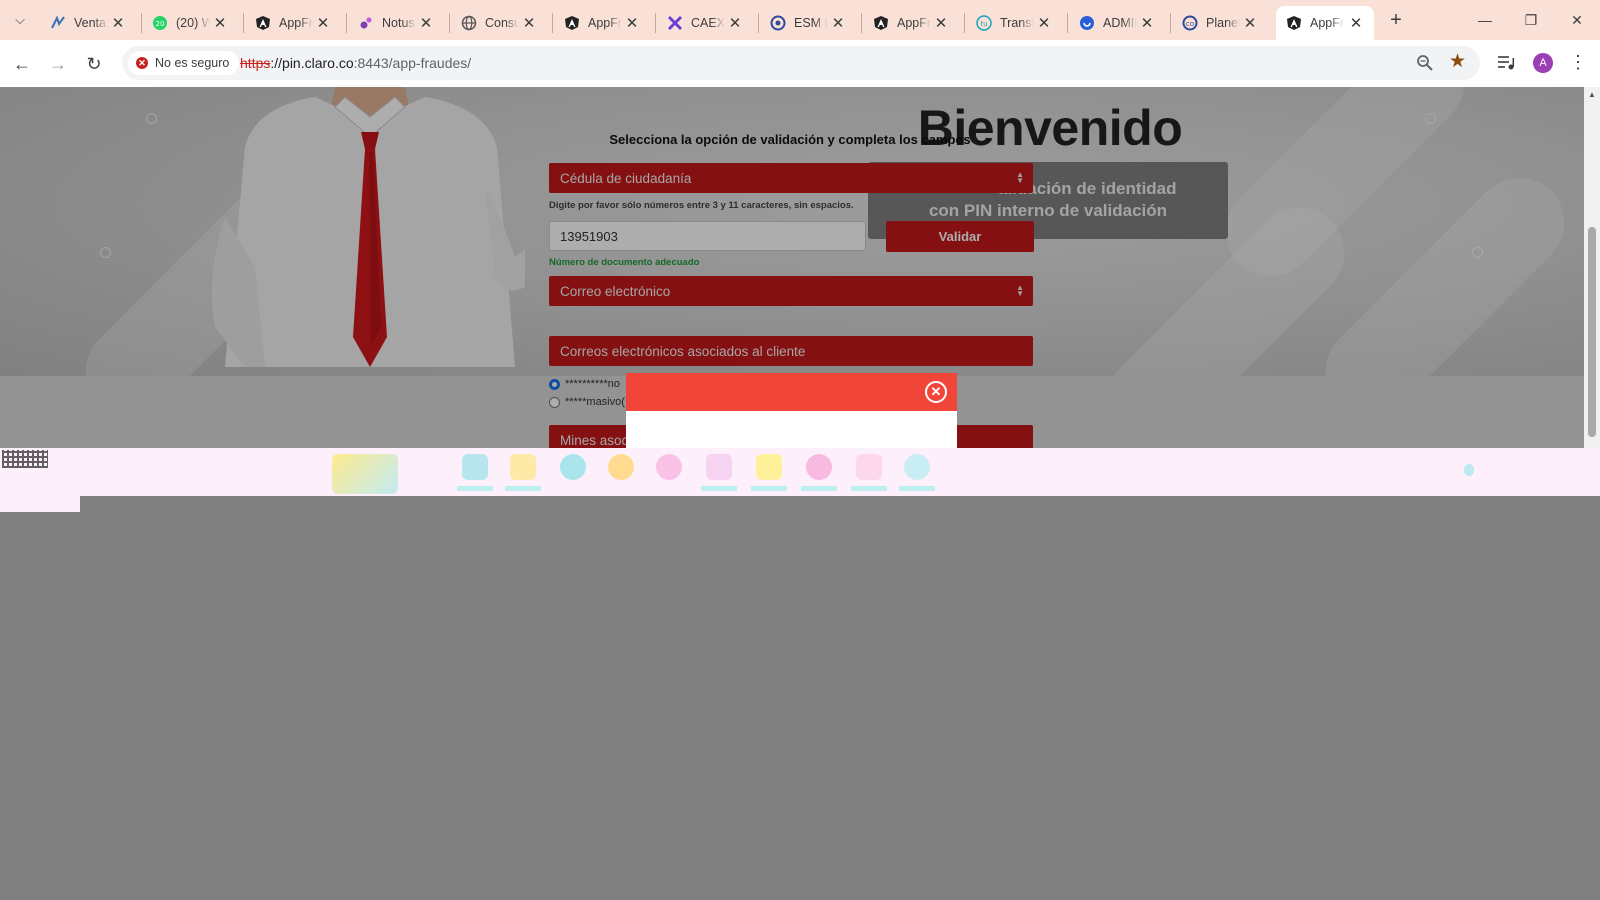 The image size is (1600, 900). What do you see at coordinates (1048, 210) in the screenshot?
I see `welcome-subtitle-line2: con PIN interno de validación` at bounding box center [1048, 210].